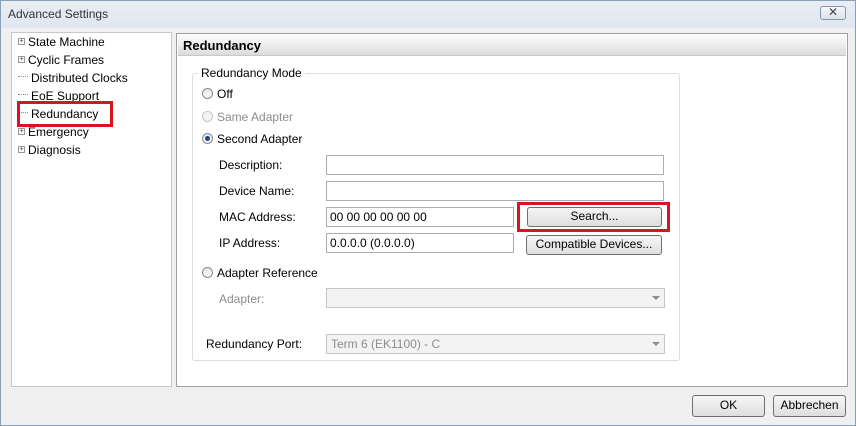 Image resolution: width=856 pixels, height=426 pixels. What do you see at coordinates (222, 45) in the screenshot?
I see `panel-title: Redundancy` at bounding box center [222, 45].